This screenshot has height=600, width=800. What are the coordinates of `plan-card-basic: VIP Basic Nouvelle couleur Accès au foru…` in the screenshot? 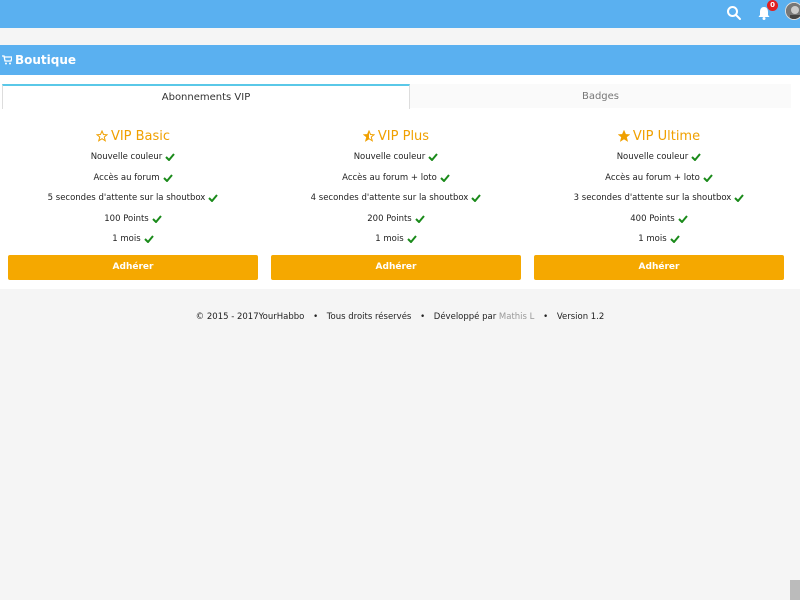 It's located at (133, 202).